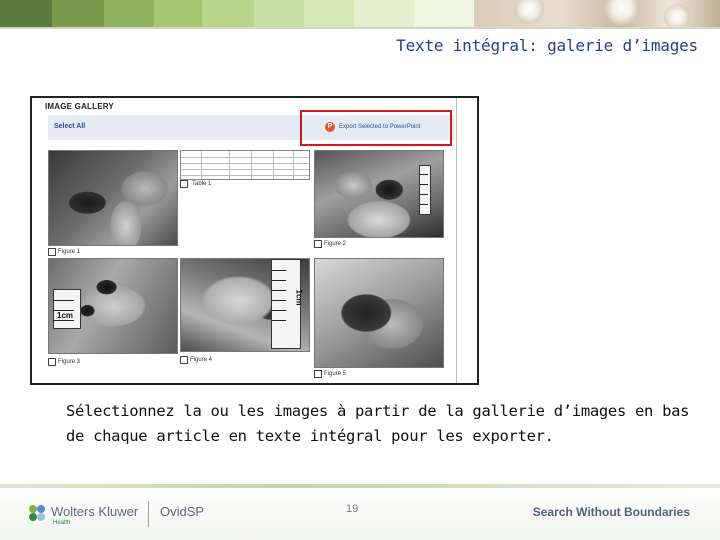  What do you see at coordinates (318, 374) in the screenshot?
I see `figure-5-checkbox` at bounding box center [318, 374].